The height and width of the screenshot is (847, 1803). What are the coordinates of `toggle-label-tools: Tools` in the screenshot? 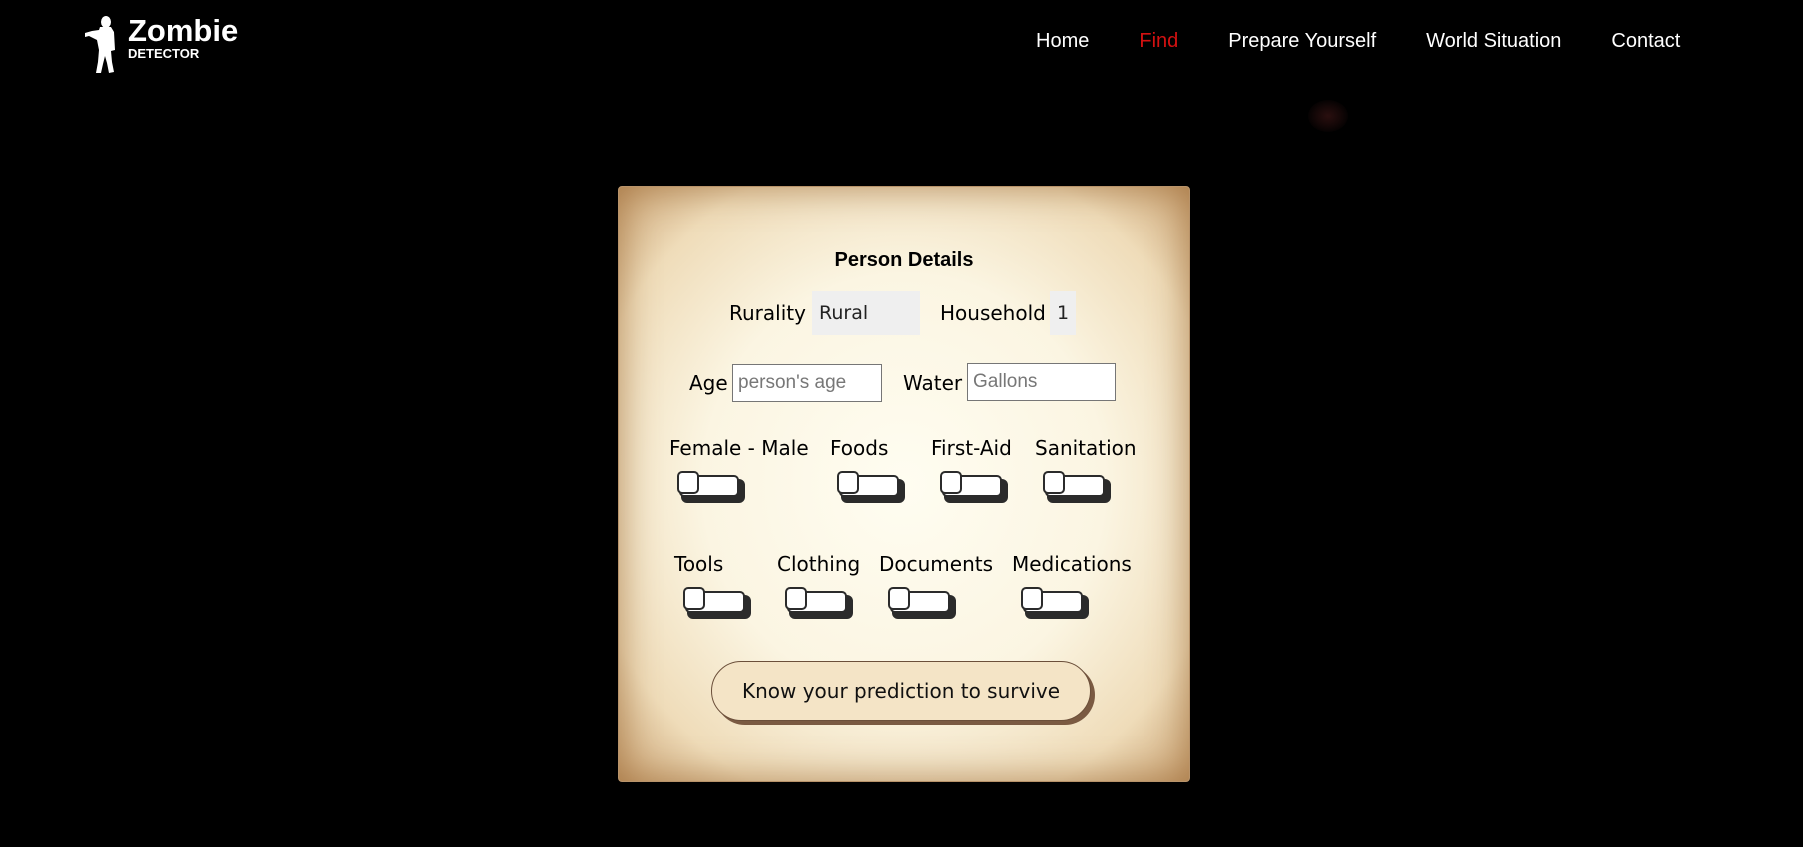 It's located at (699, 564).